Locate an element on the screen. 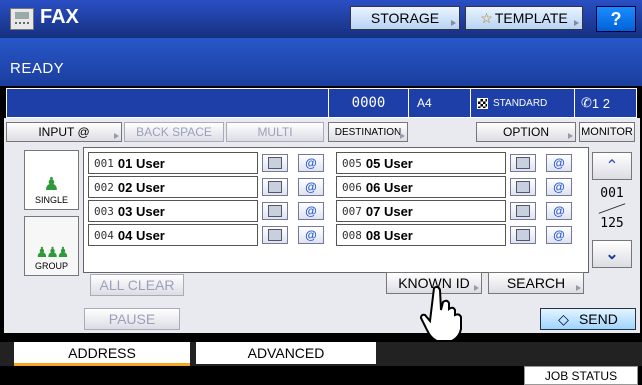  option-button: OPTION is located at coordinates (526, 132).